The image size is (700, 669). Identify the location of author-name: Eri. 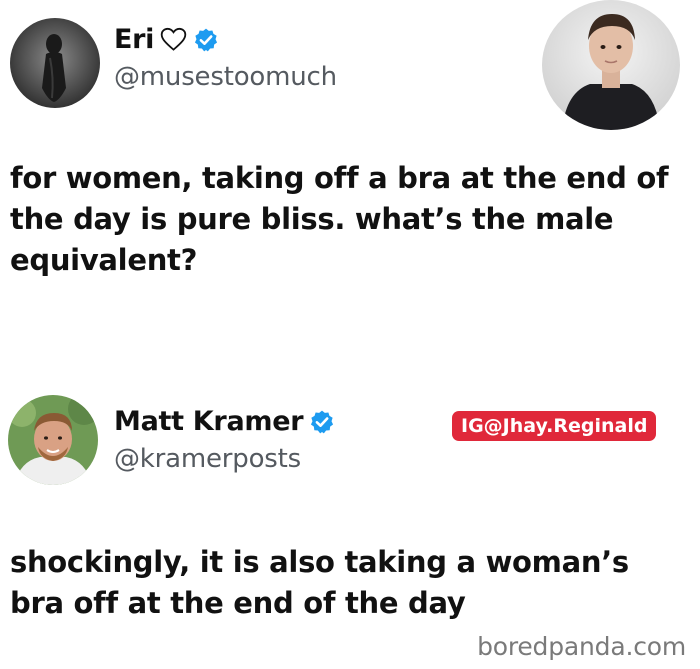
(134, 39).